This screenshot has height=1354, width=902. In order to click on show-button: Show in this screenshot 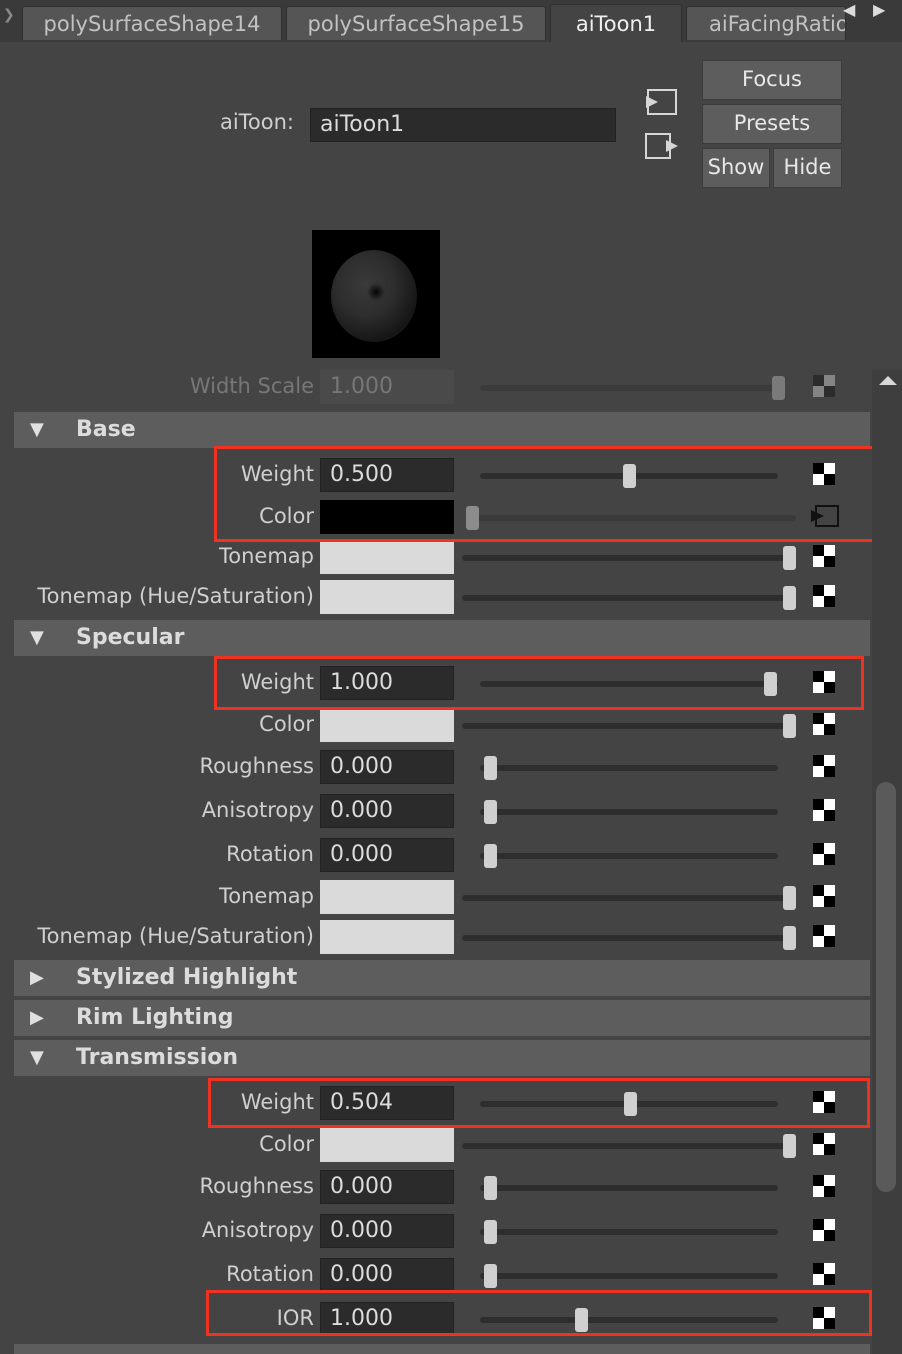, I will do `click(736, 168)`.